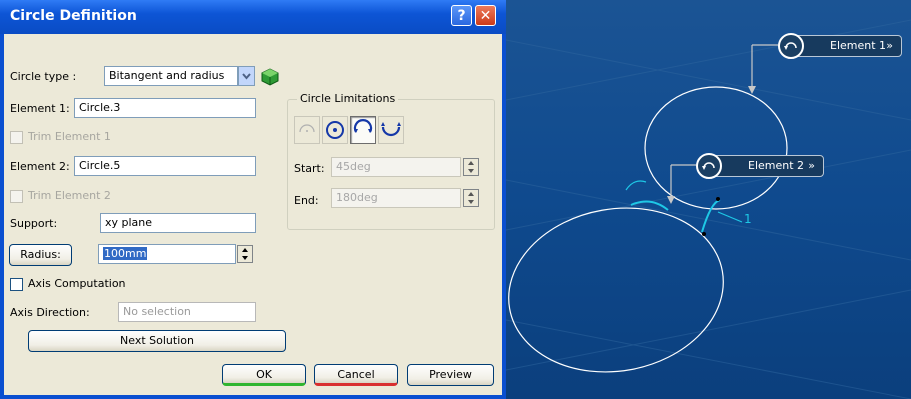 Image resolution: width=911 pixels, height=399 pixels. Describe the element at coordinates (709, 166) in the screenshot. I see `element2-arc-icon` at that location.